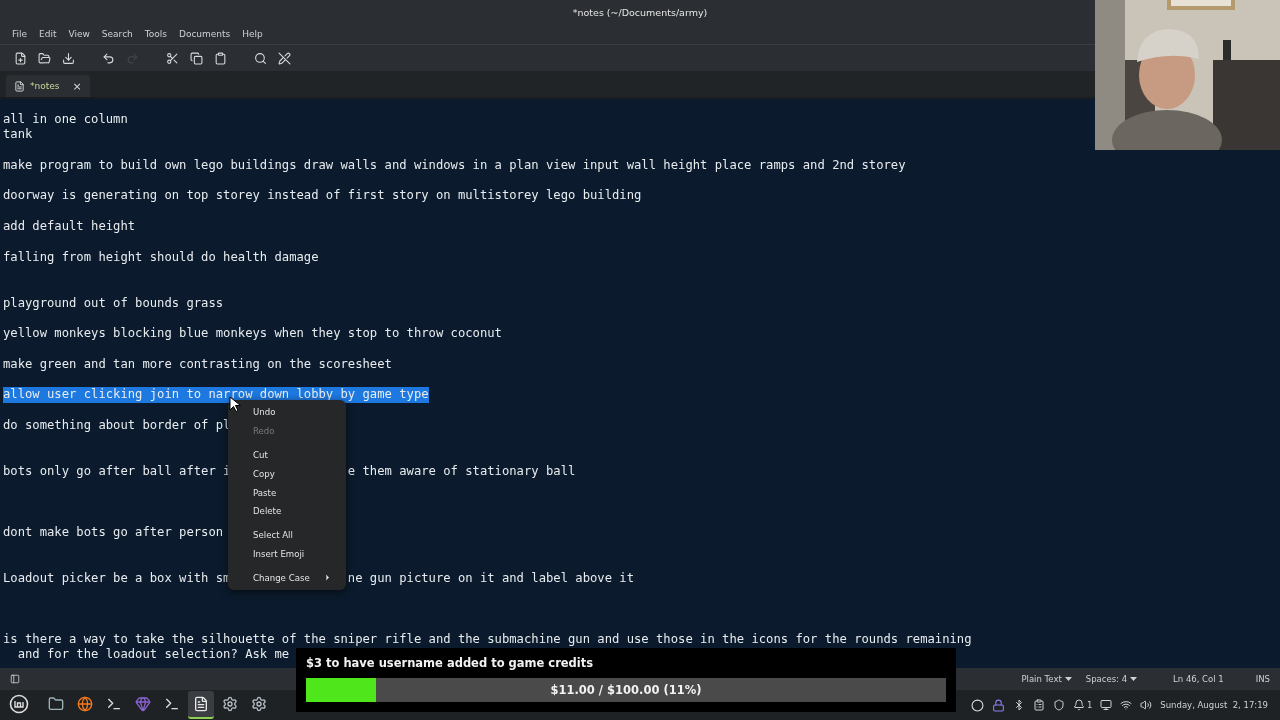 The width and height of the screenshot is (1280, 720). I want to click on context-menu-item: Select All, so click(287, 535).